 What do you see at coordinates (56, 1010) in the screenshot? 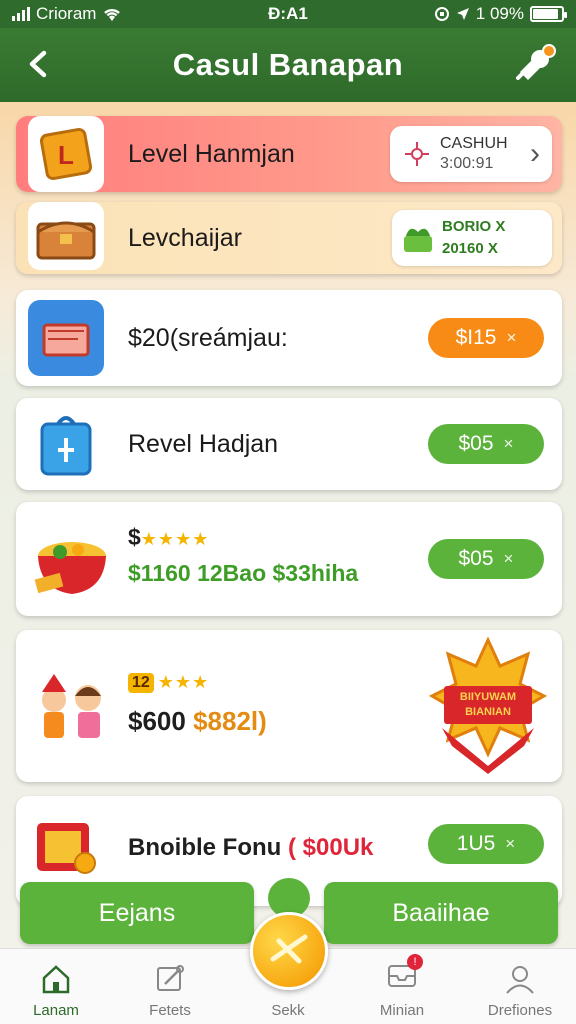
I see `tab-label: Lanam` at bounding box center [56, 1010].